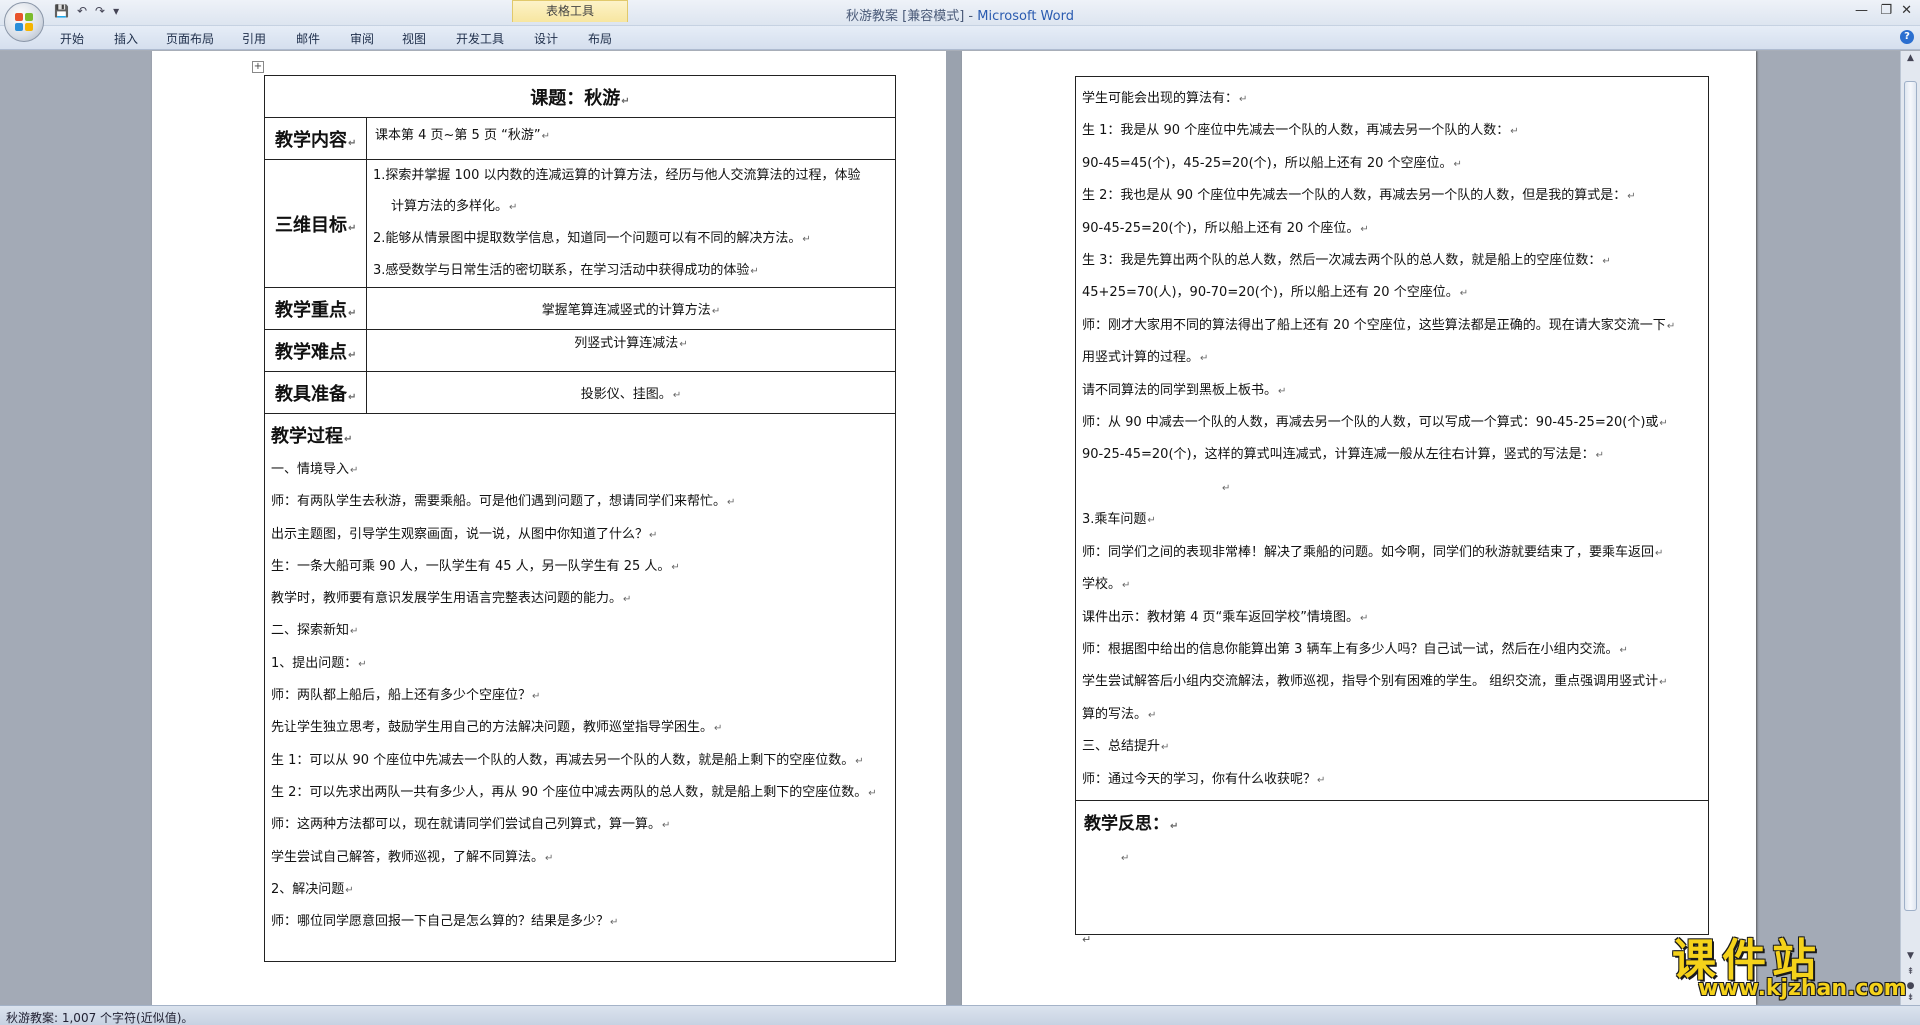 This screenshot has height=1025, width=1920. I want to click on content-line: 90-45=45(个)，45-25=20(个)，所以船上还有 20 个空座位。↵, so click(1272, 163).